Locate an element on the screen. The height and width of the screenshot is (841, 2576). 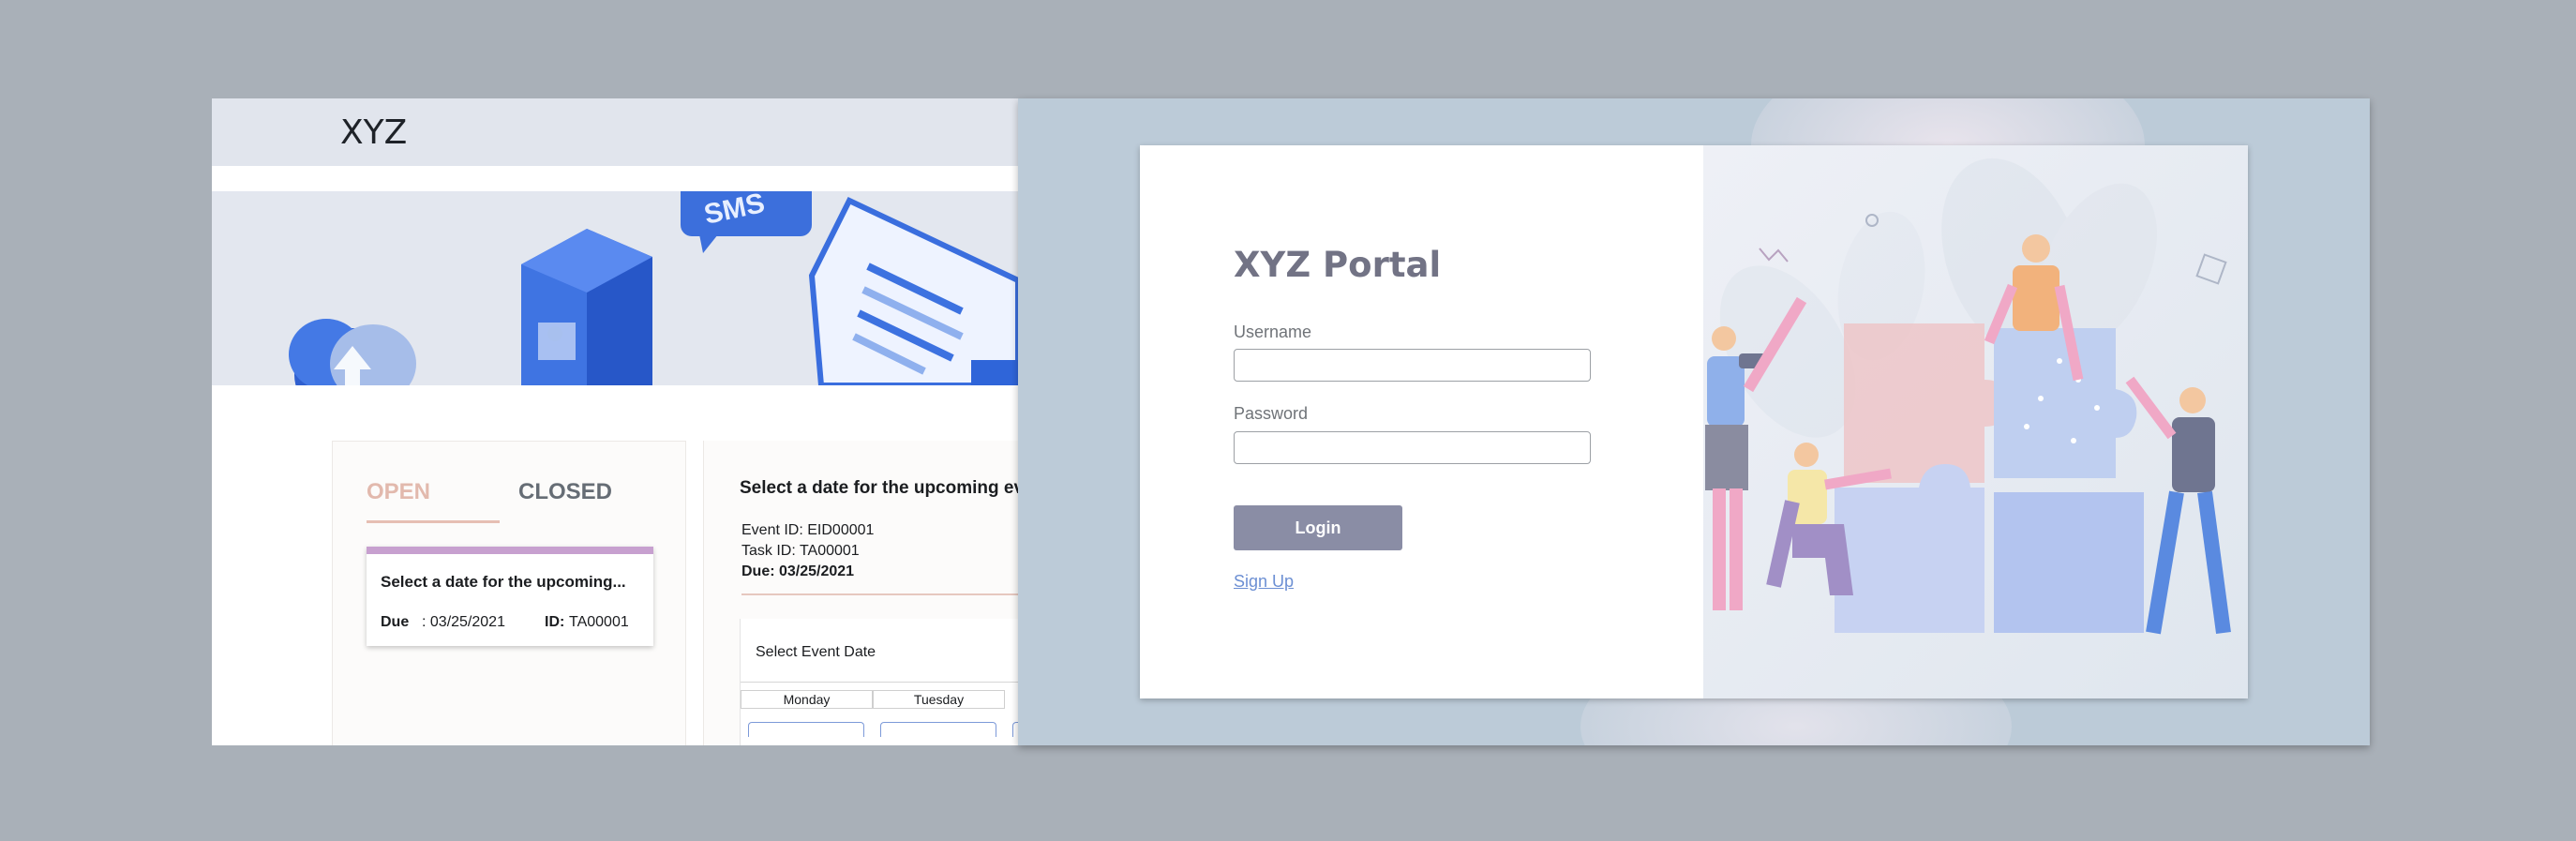
square-icon is located at coordinates (2211, 269).